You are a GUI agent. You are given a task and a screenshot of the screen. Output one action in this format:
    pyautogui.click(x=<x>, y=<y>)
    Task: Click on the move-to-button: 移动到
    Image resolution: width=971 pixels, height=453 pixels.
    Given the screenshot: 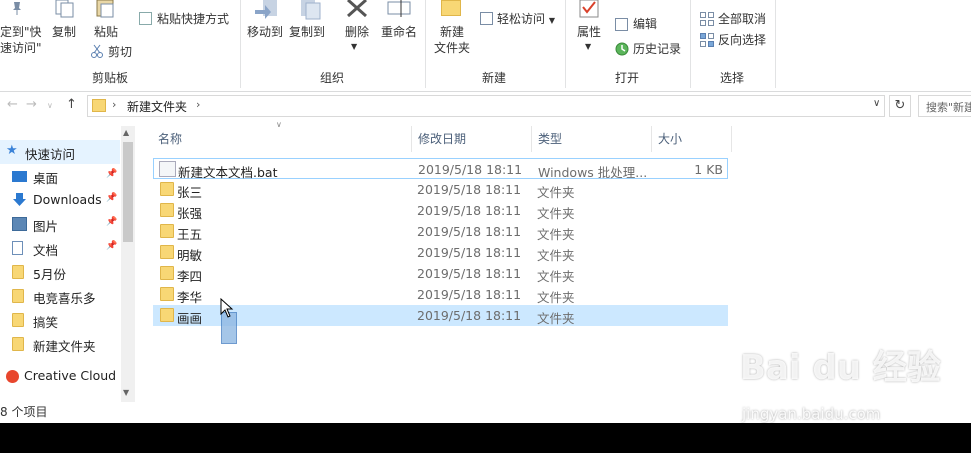 What is the action you would take?
    pyautogui.click(x=265, y=32)
    